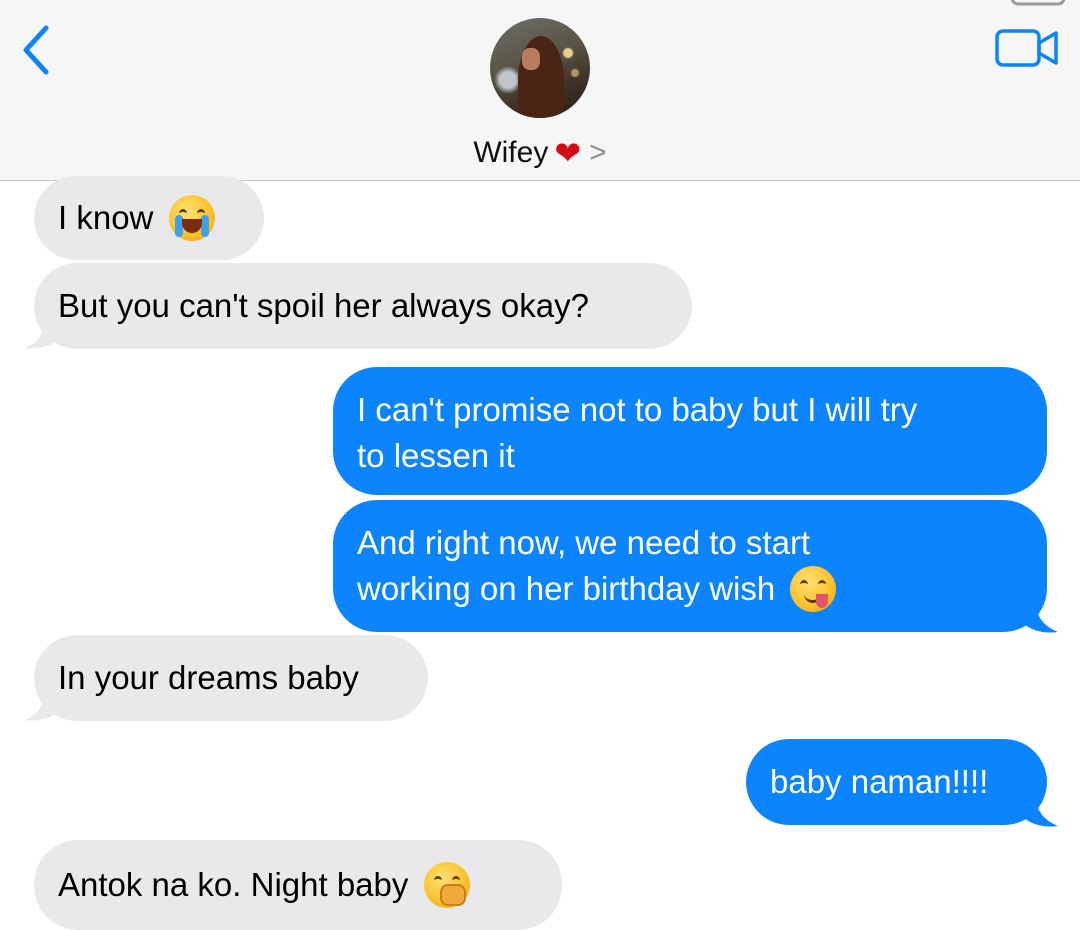 This screenshot has width=1080, height=930. What do you see at coordinates (233, 884) in the screenshot?
I see `message-text: Antok na ko. Night baby` at bounding box center [233, 884].